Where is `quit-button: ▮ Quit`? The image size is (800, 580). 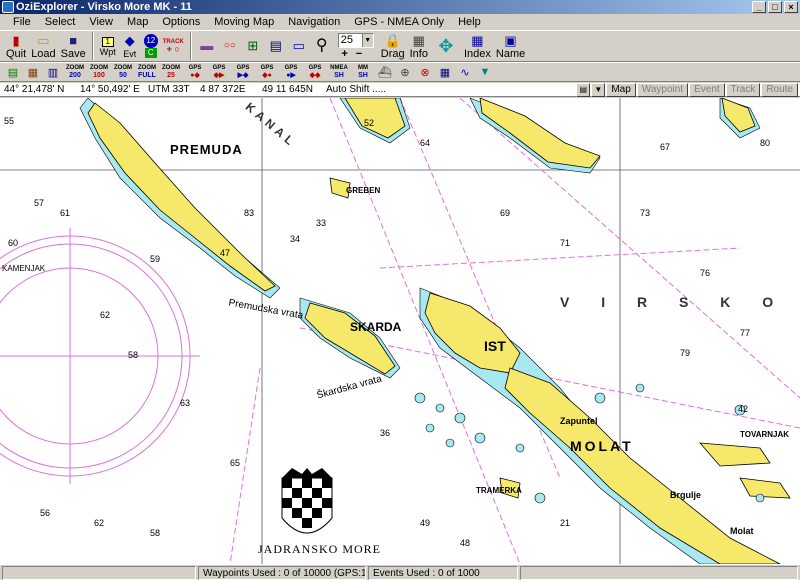
quit-button: ▮ Quit is located at coordinates (16, 46).